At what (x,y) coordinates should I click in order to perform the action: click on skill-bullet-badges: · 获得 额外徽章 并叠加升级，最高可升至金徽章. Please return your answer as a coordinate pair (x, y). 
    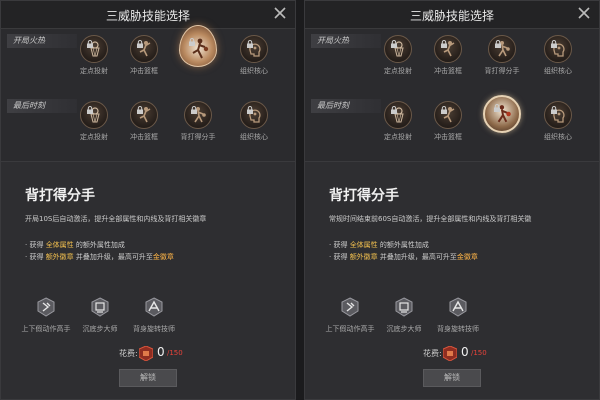
    Looking at the image, I should click on (99, 257).